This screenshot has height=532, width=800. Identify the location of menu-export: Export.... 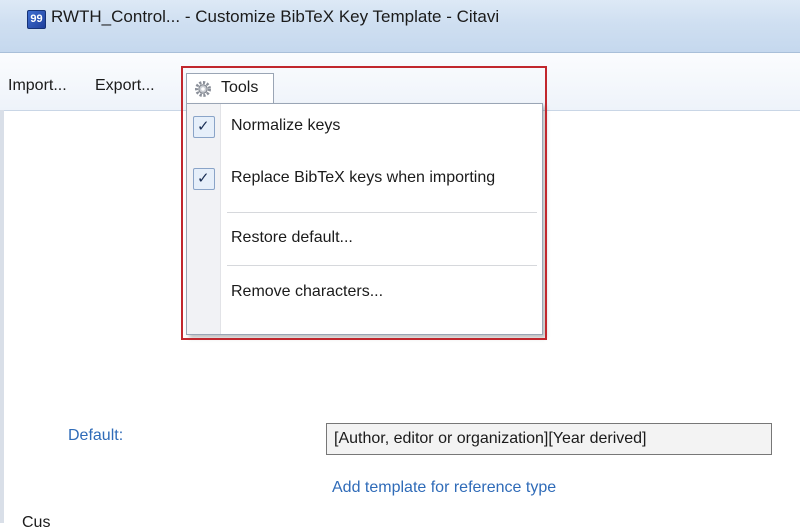
(125, 86).